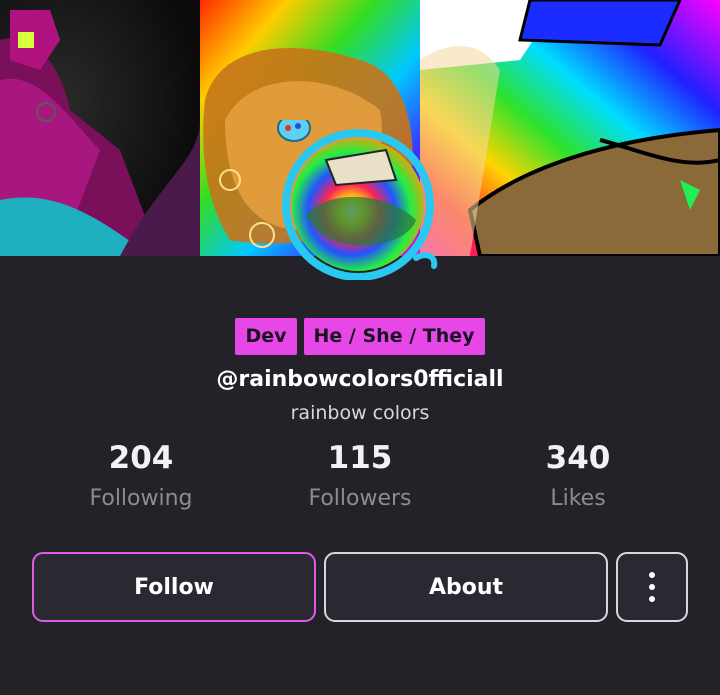  I want to click on badge-row: Dev He / She / They, so click(360, 336).